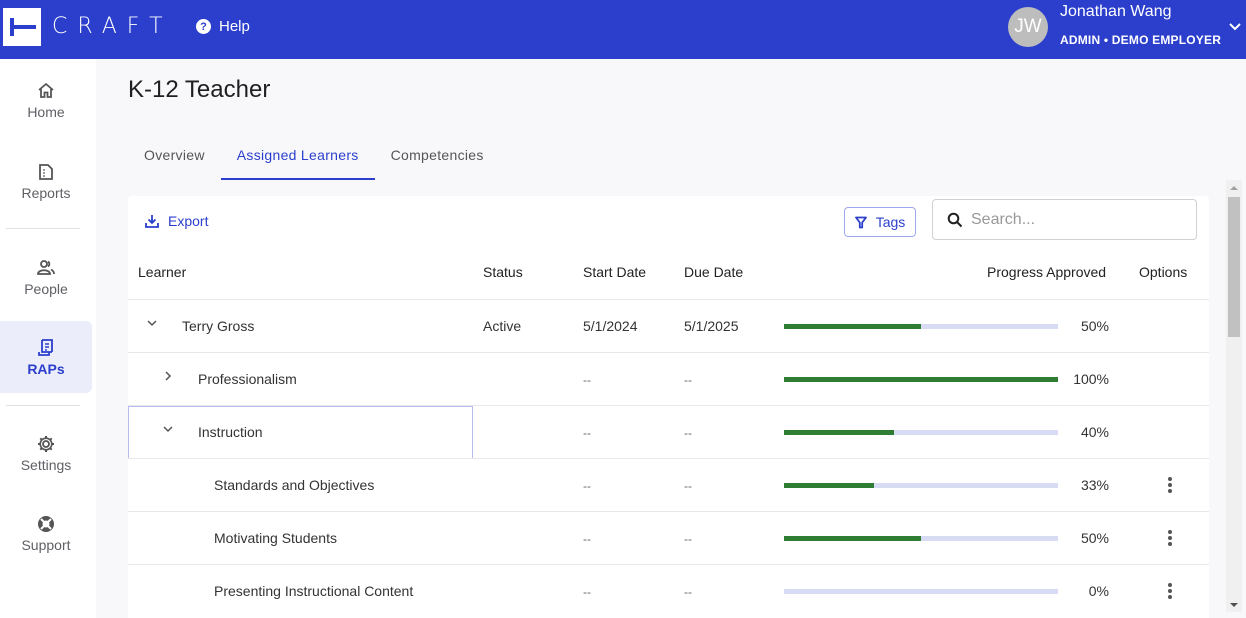 The image size is (1246, 618). I want to click on focused-cell-outline, so click(300, 432).